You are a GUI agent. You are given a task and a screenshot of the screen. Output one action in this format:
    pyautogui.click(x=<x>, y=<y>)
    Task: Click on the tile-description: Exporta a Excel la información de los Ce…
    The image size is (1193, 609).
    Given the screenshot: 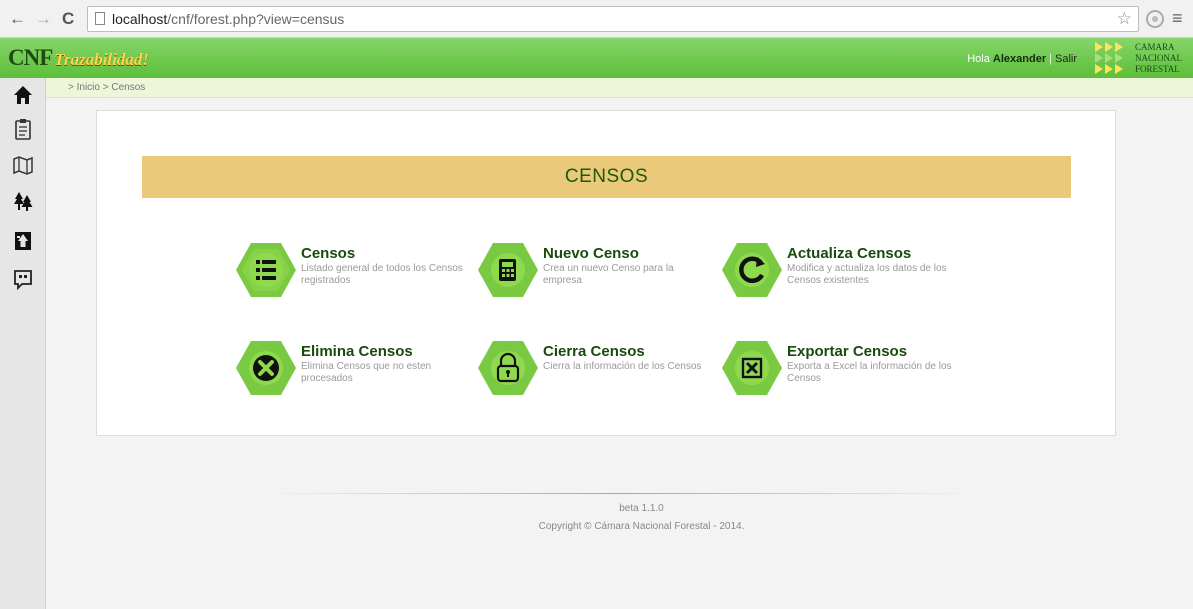 What is the action you would take?
    pyautogui.click(x=869, y=372)
    